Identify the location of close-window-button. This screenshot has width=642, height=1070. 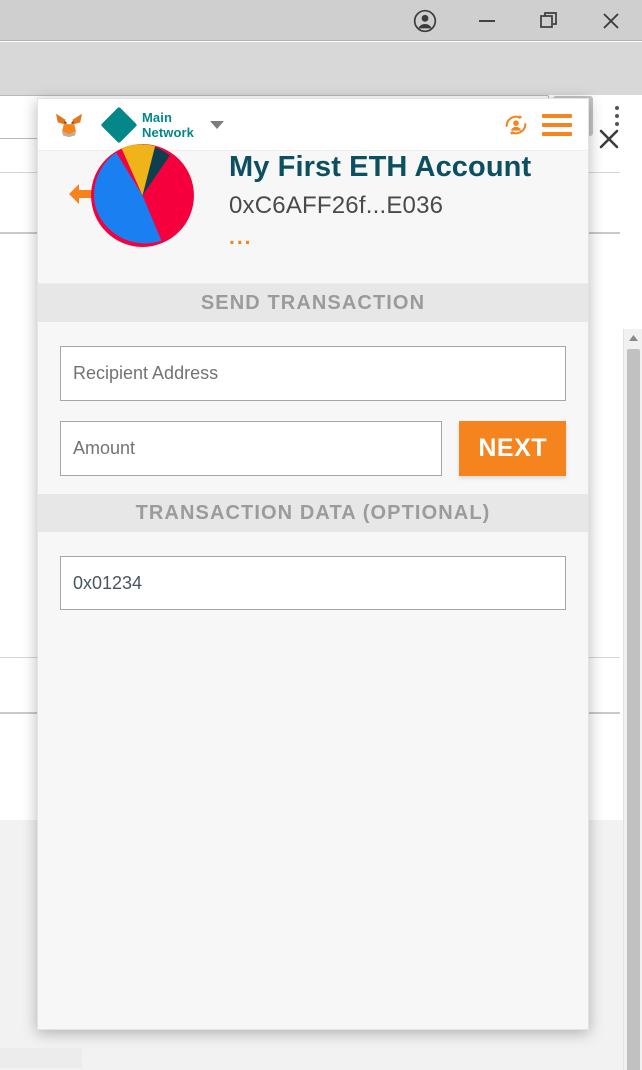
(611, 20).